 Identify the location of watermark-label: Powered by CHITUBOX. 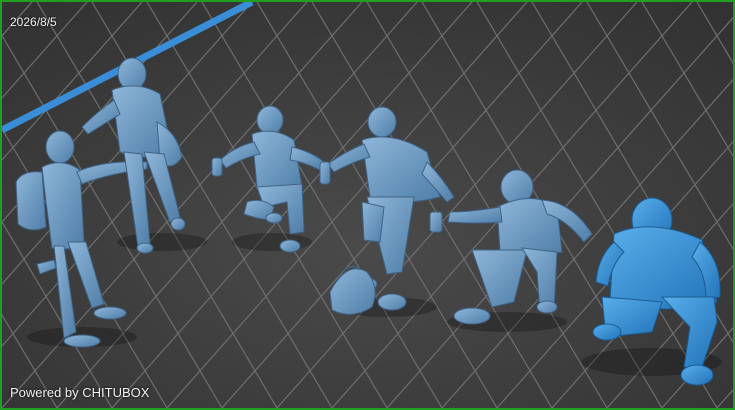
(80, 392).